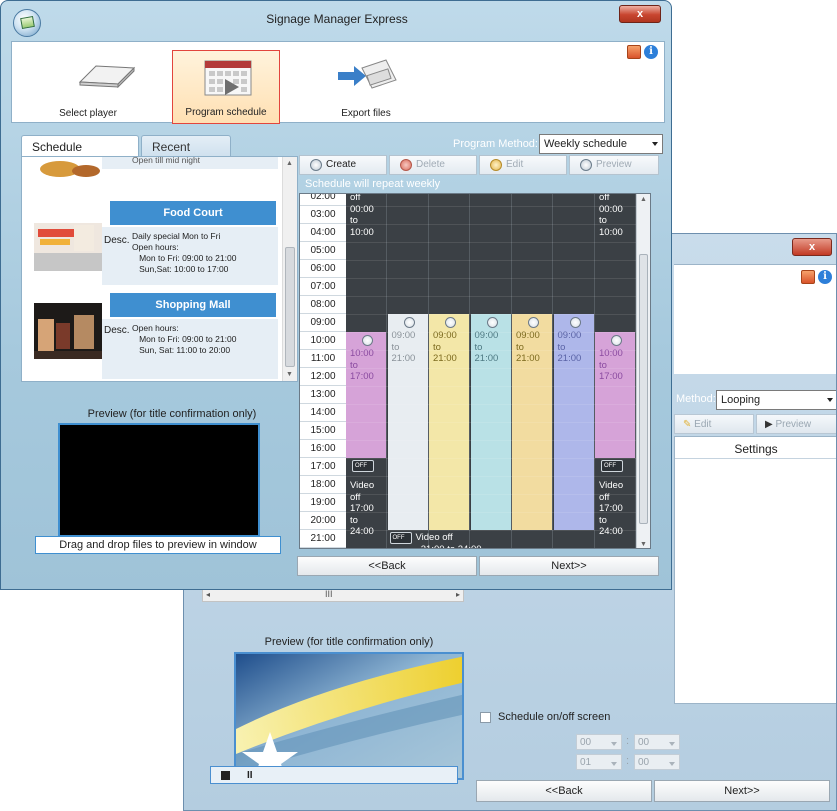 This screenshot has width=837, height=811. What do you see at coordinates (657, 762) in the screenshot?
I see `off-minute-select: 00` at bounding box center [657, 762].